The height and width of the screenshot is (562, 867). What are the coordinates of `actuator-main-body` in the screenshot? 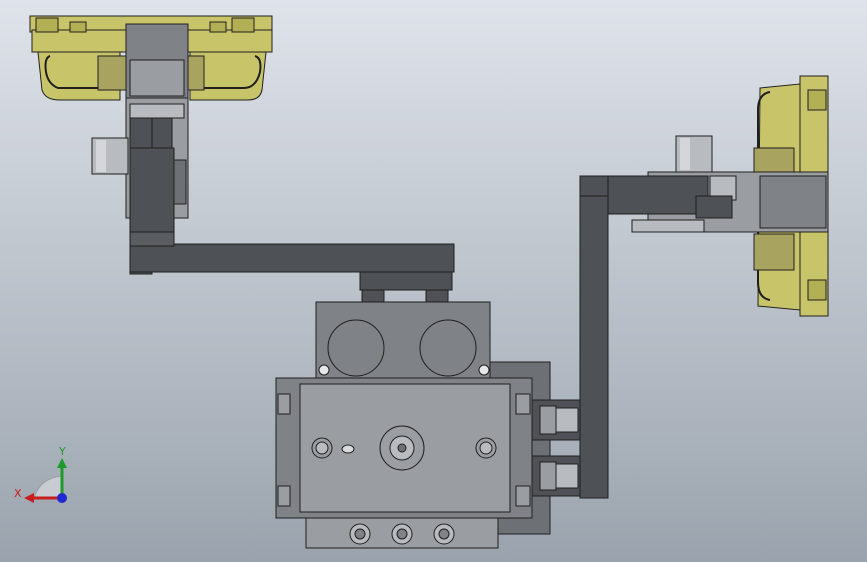 It's located at (404, 448).